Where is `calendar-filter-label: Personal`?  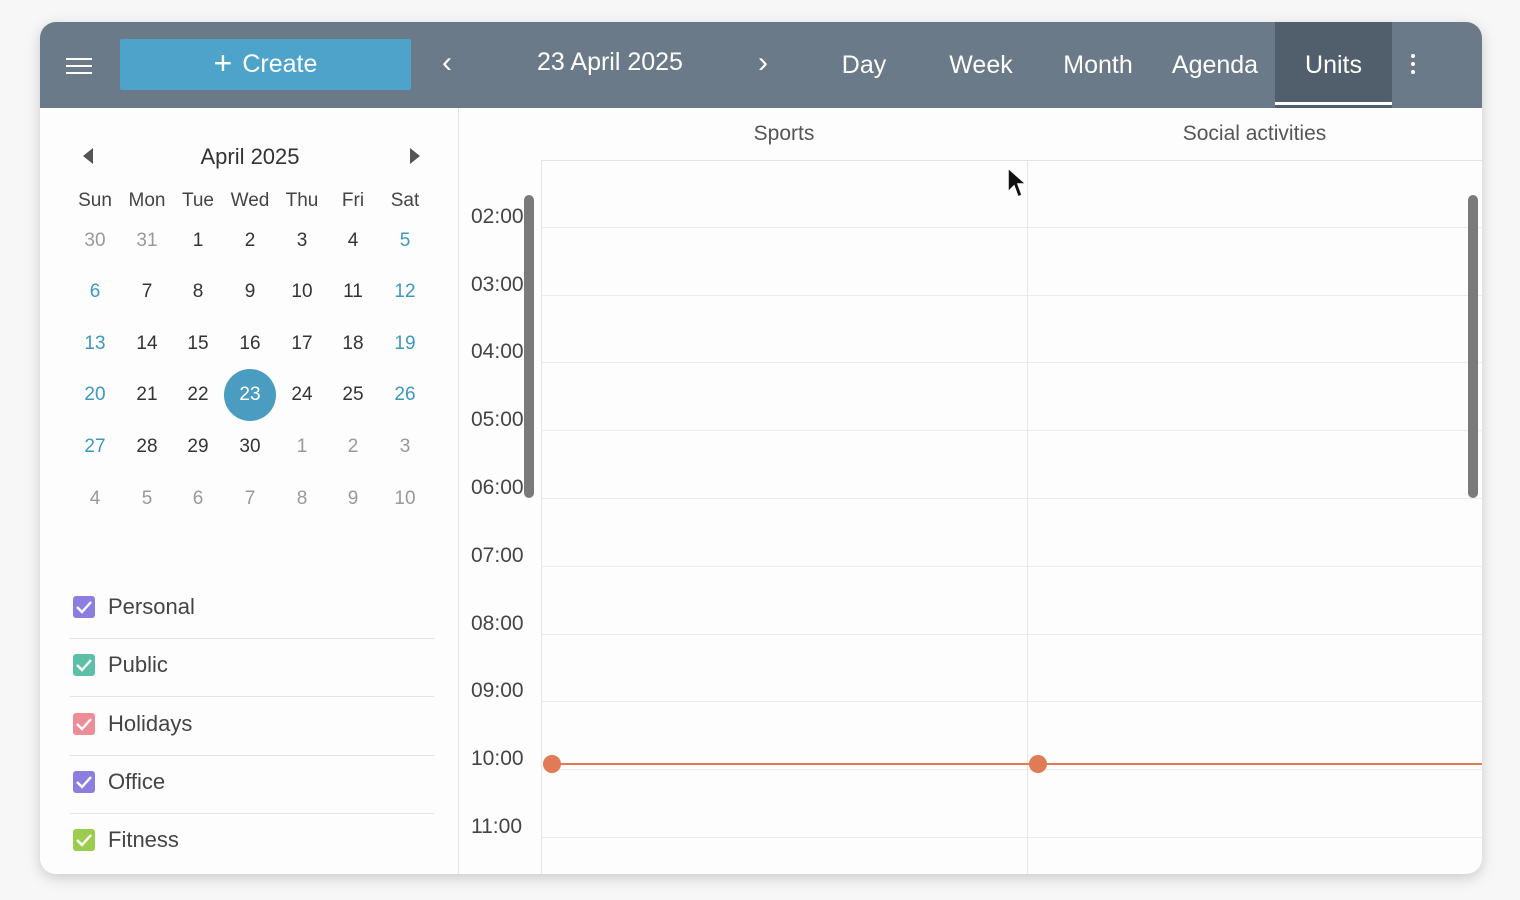
calendar-filter-label: Personal is located at coordinates (151, 606).